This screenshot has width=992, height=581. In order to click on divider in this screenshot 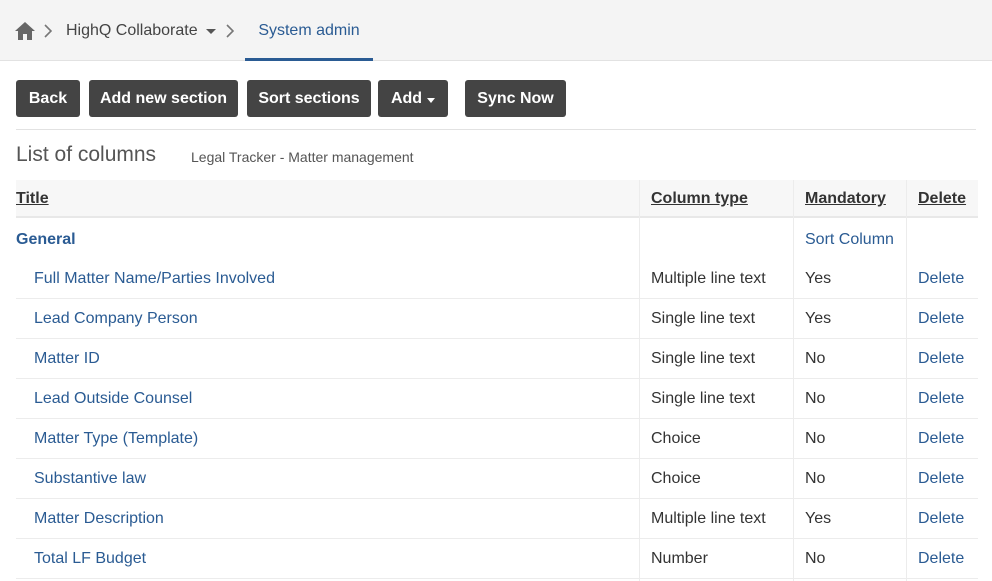, I will do `click(496, 129)`.